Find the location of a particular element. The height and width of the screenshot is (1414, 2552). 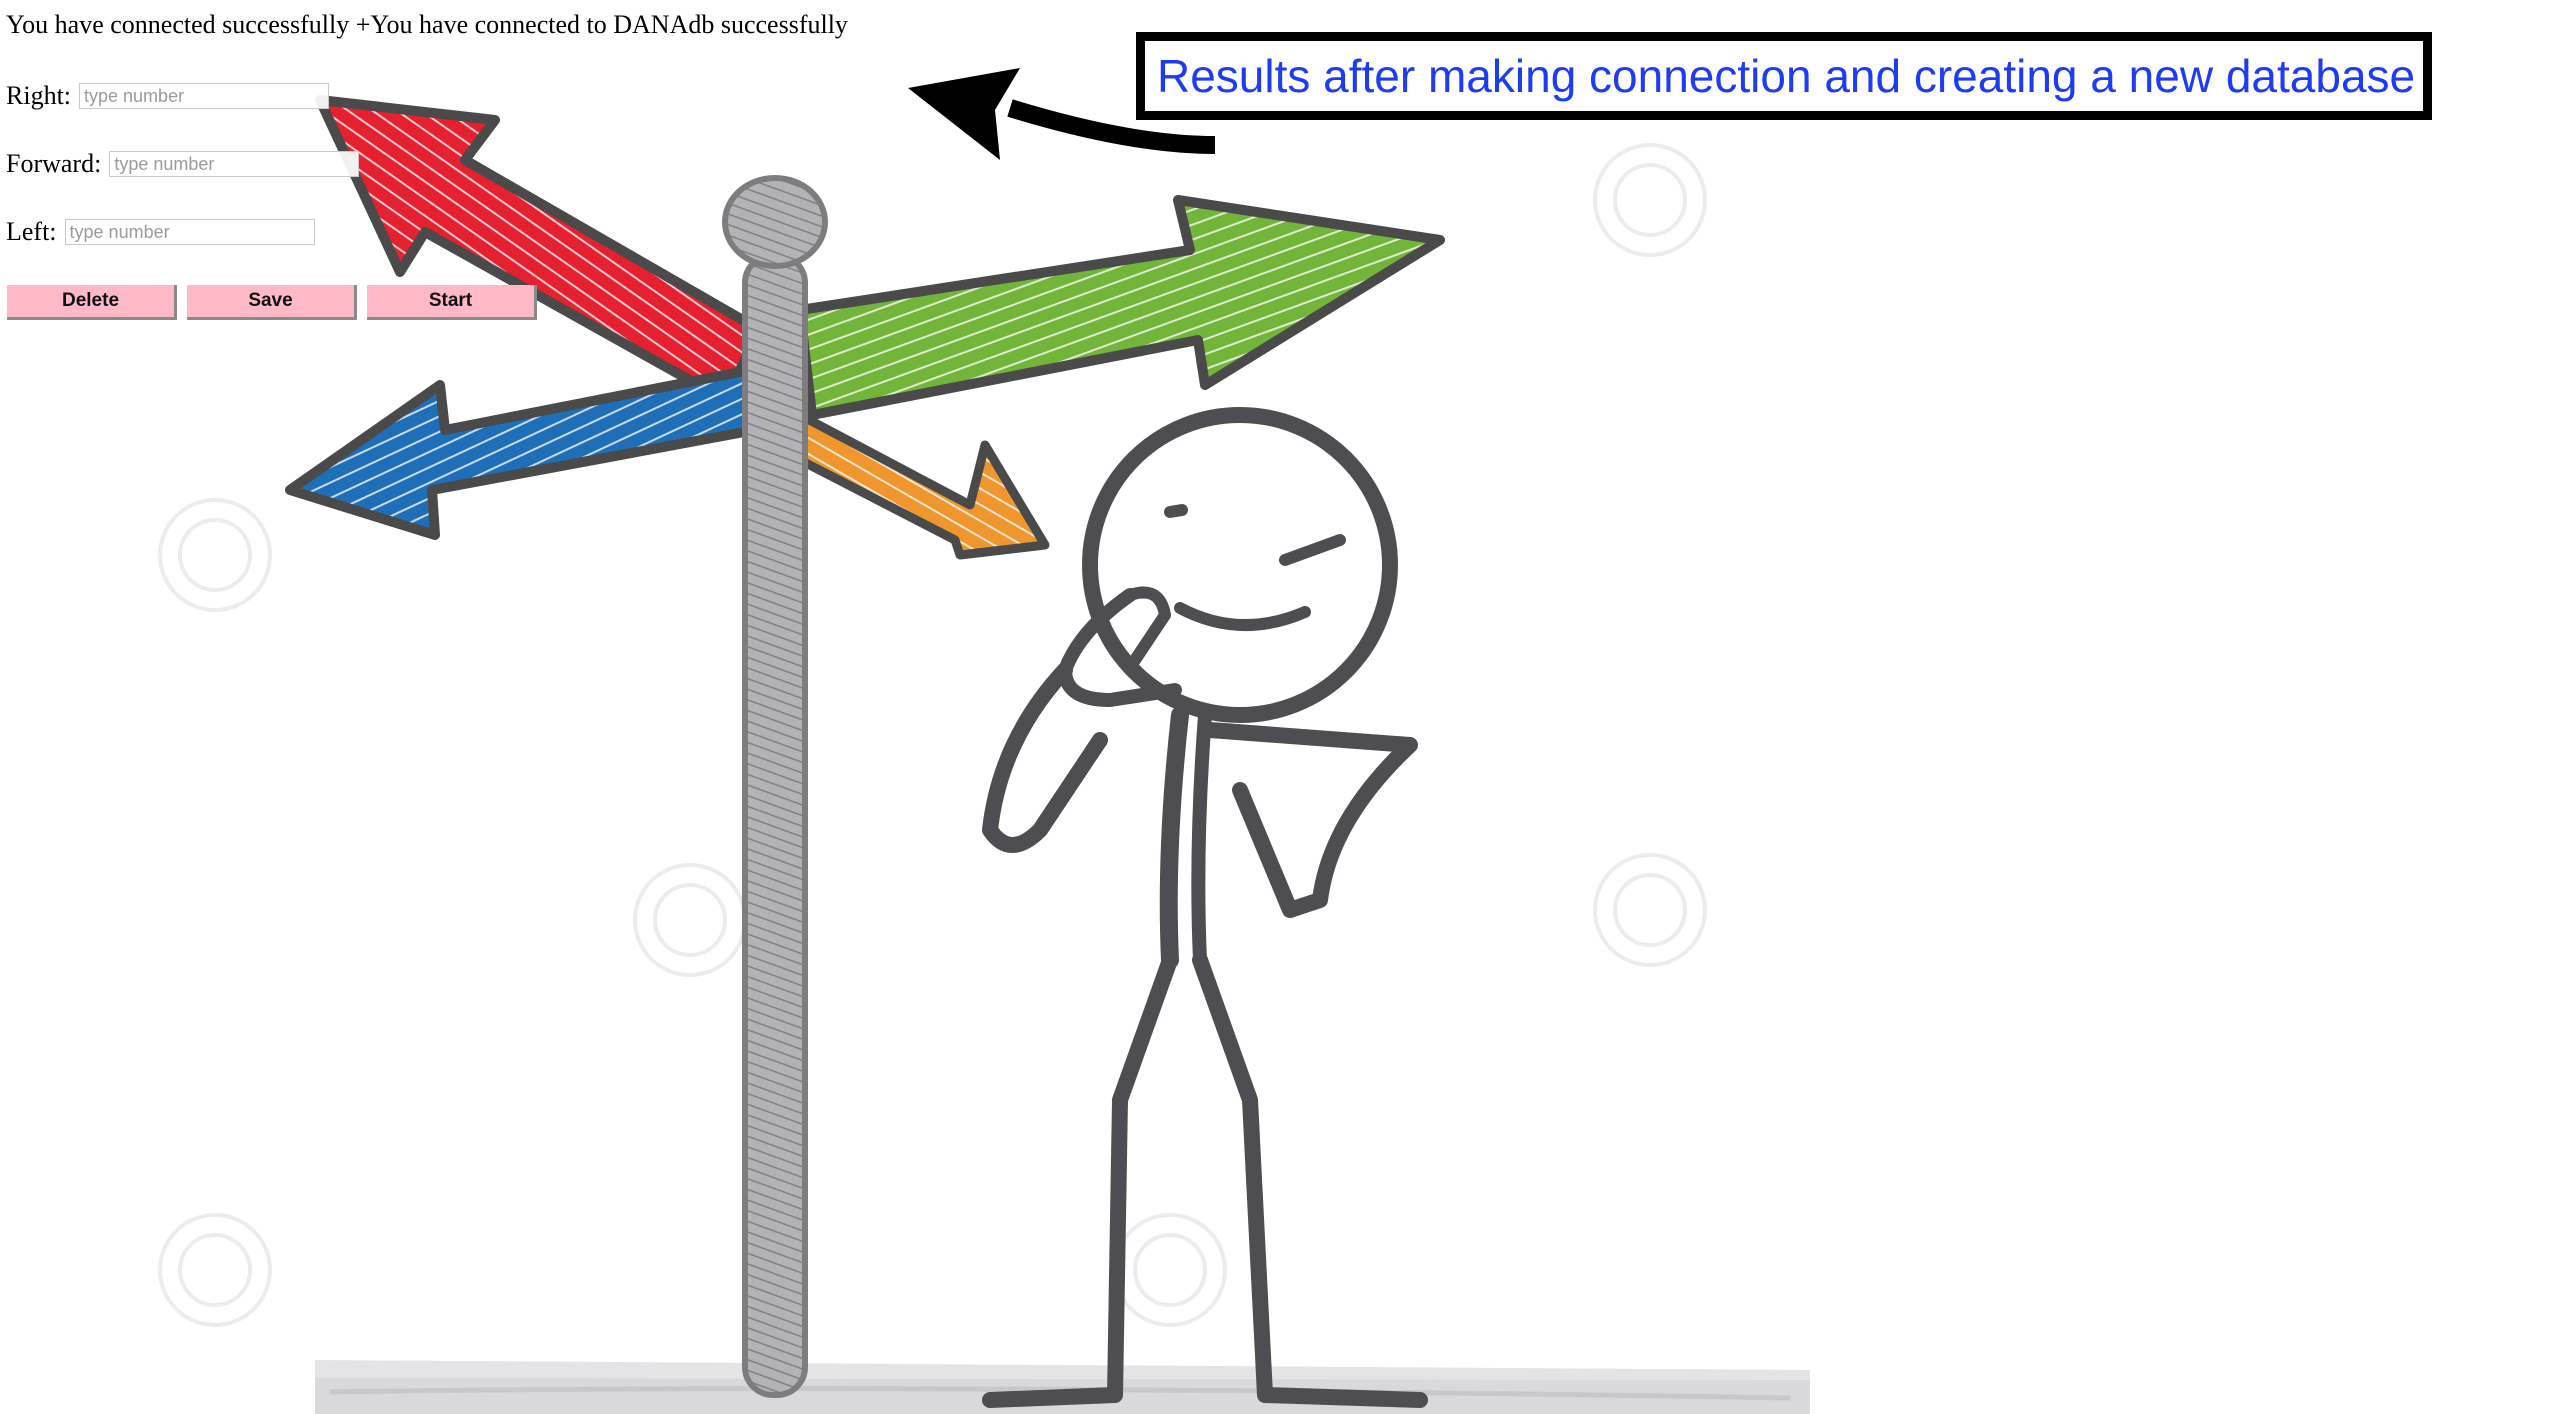

right-field-row: Right: is located at coordinates (168, 96).